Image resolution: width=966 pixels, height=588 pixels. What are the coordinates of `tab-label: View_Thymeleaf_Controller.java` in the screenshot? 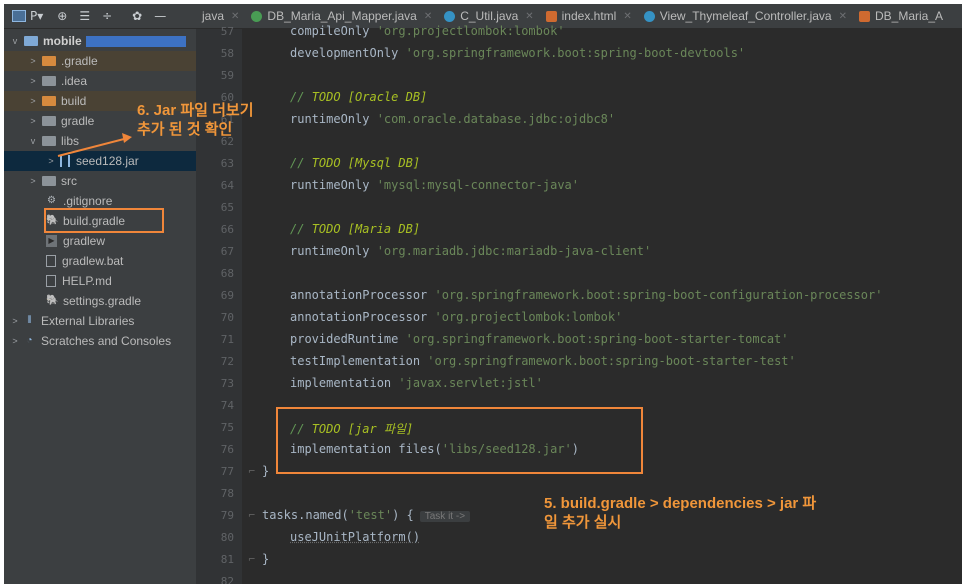 It's located at (745, 16).